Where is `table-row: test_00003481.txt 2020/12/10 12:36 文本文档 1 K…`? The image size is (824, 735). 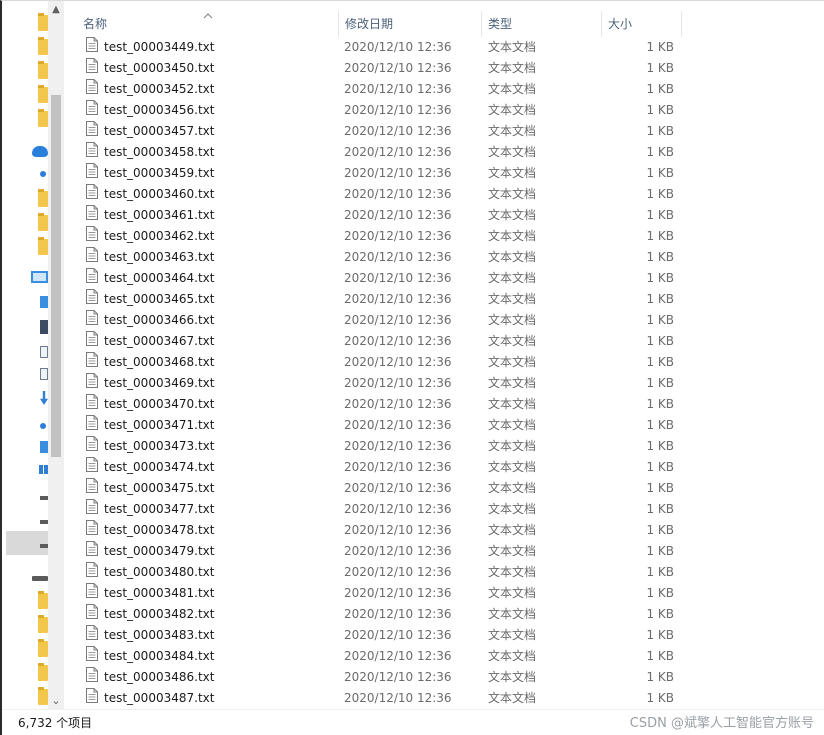 table-row: test_00003481.txt 2020/12/10 12:36 文本文档 1 K… is located at coordinates (450, 593).